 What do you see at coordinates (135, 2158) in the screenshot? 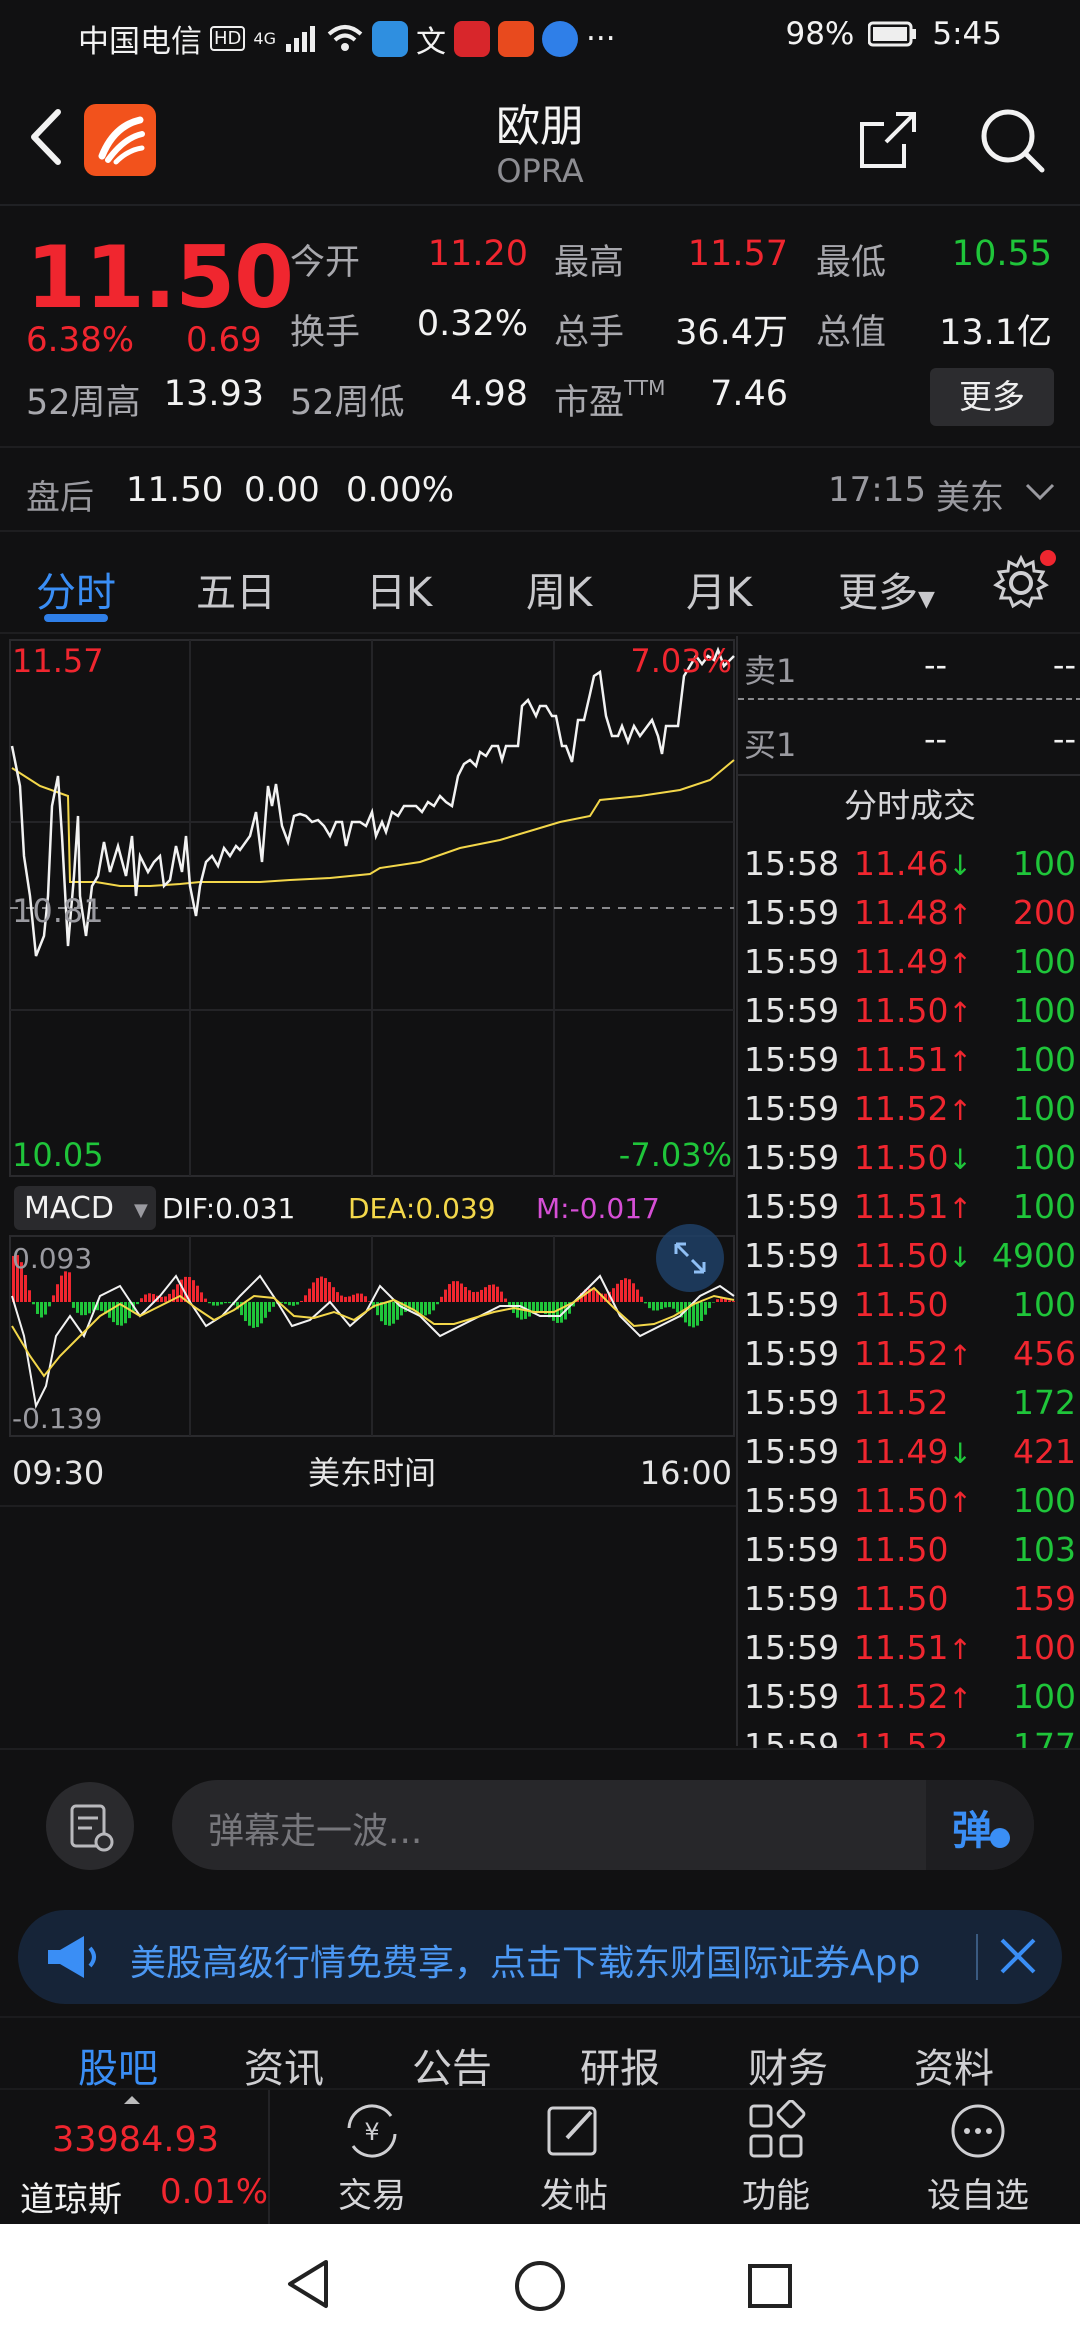
I see `index-ticker: 33984.93 道琼斯 0.01%` at bounding box center [135, 2158].